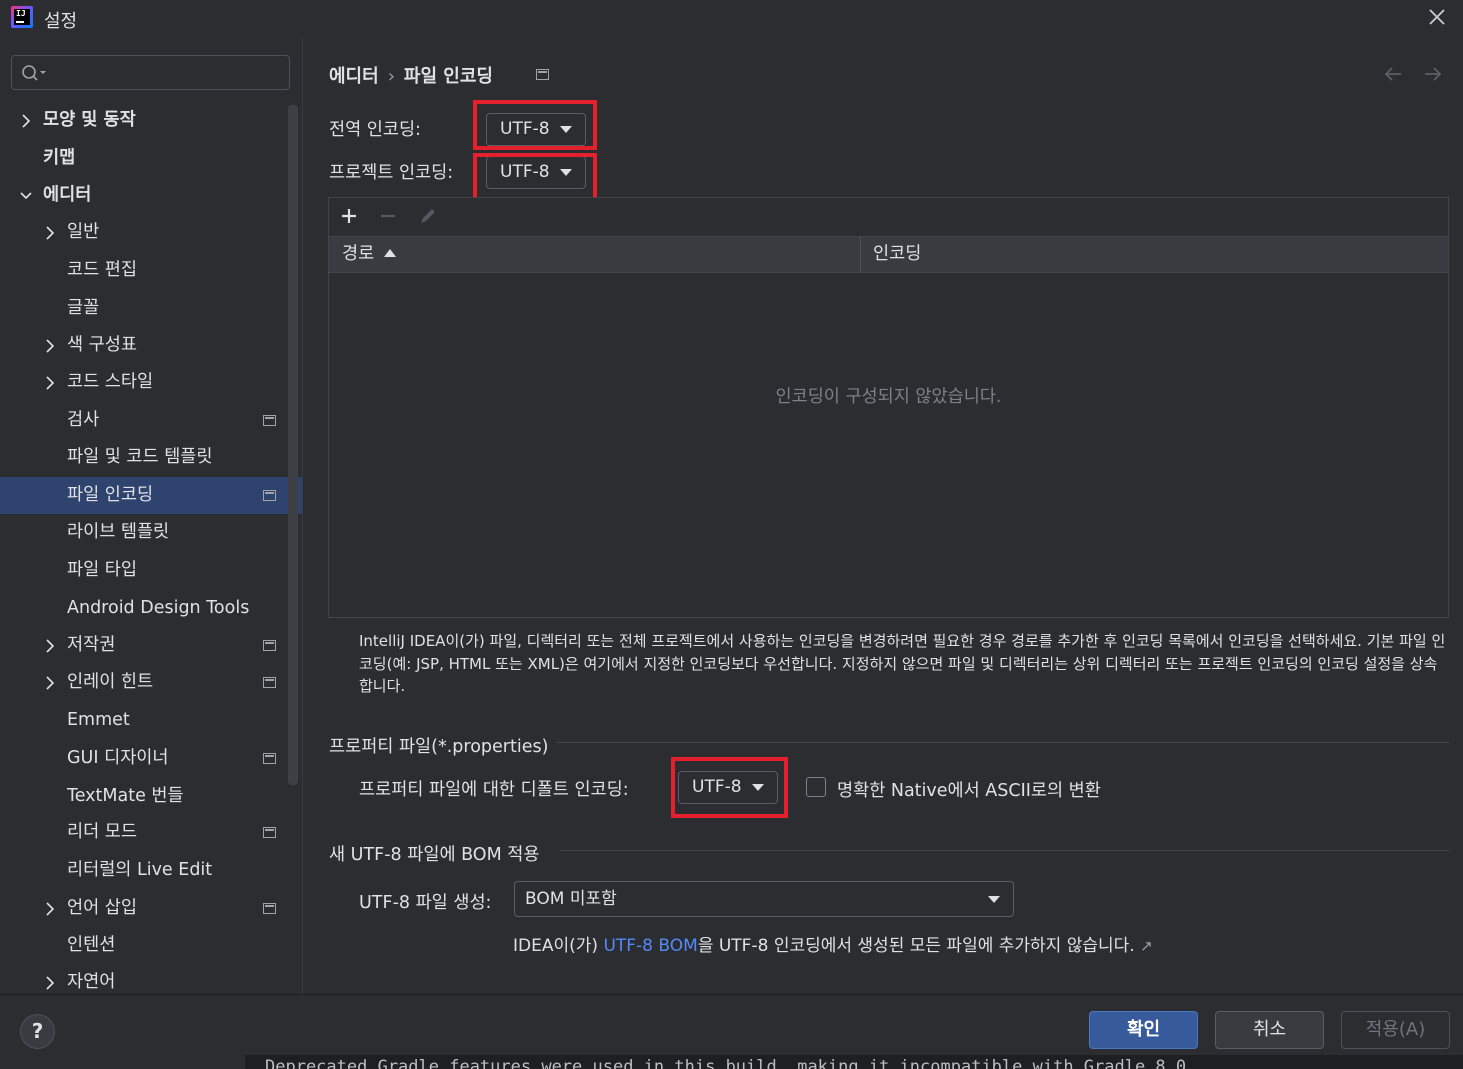  Describe the element at coordinates (144, 832) in the screenshot. I see `sidebar-item-19: 리더 모드` at that location.